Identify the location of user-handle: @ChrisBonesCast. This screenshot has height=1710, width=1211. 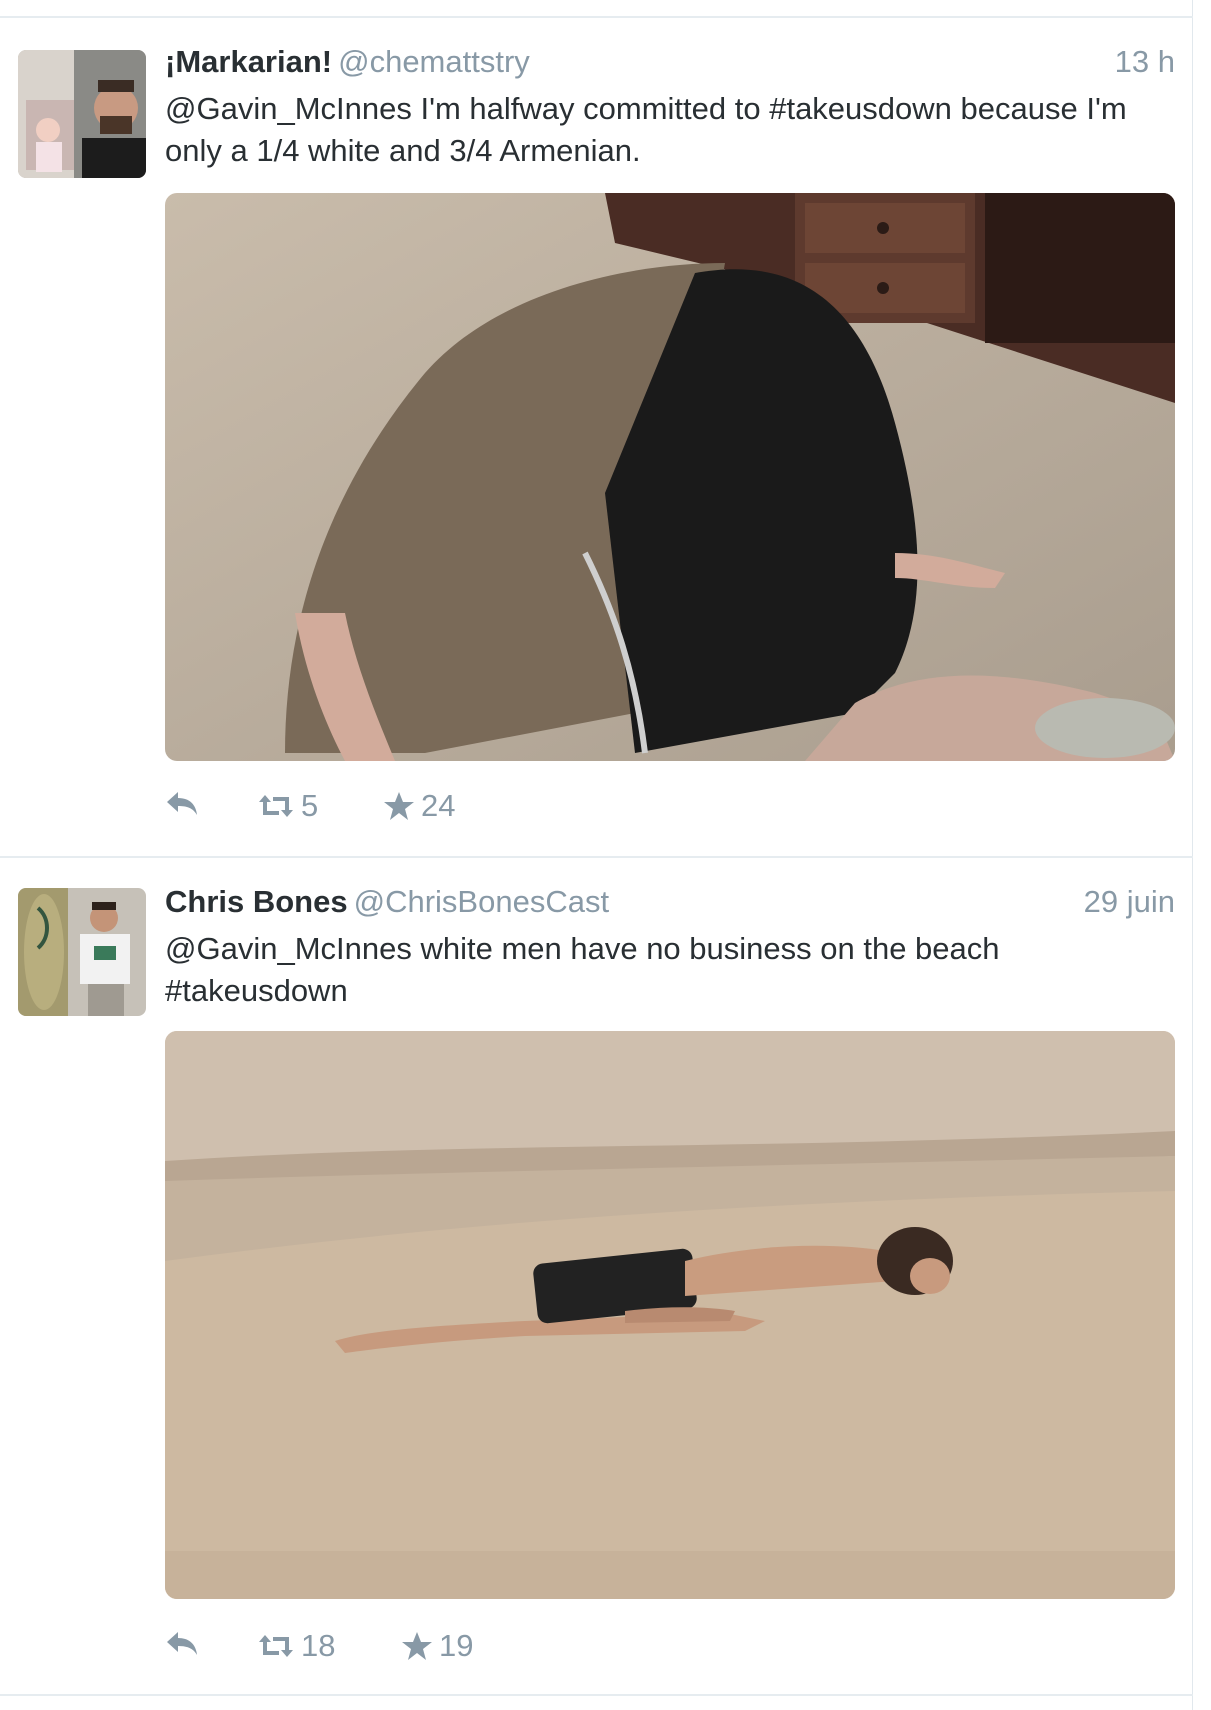
(481, 901).